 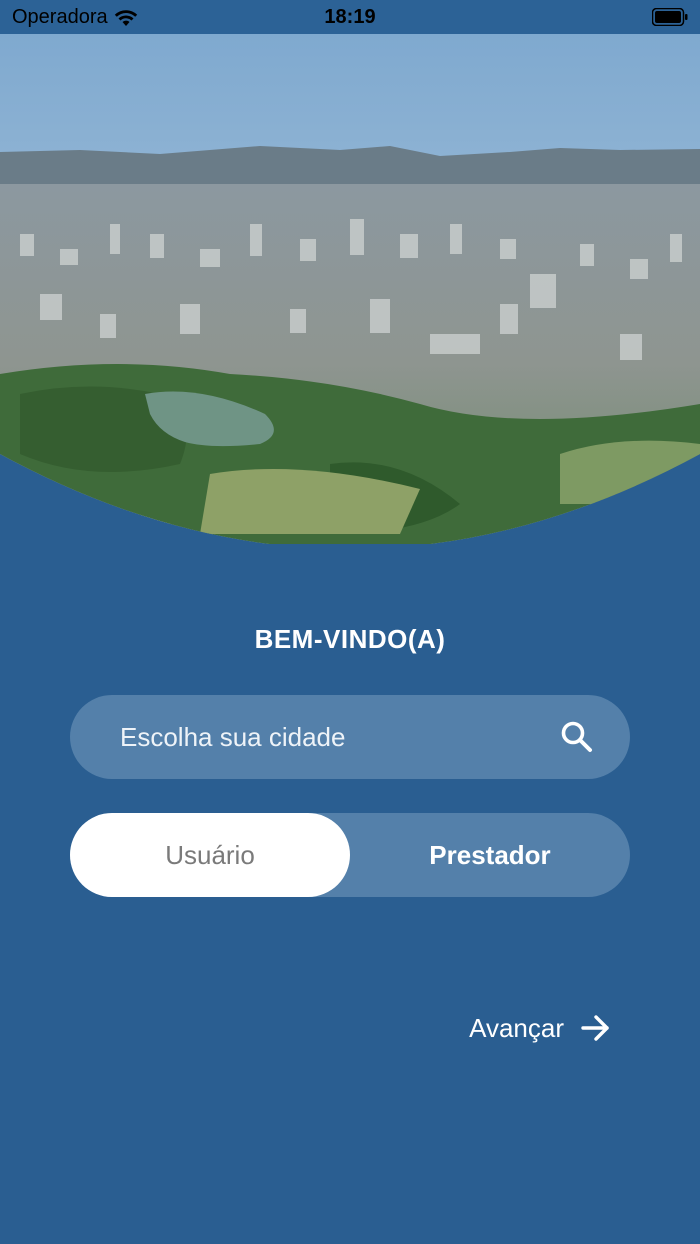 I want to click on arrow-right-icon, so click(x=595, y=1028).